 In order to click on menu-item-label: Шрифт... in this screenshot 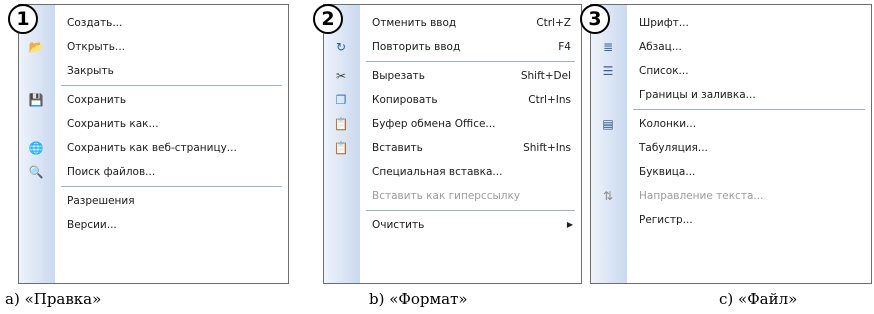, I will do `click(664, 23)`.